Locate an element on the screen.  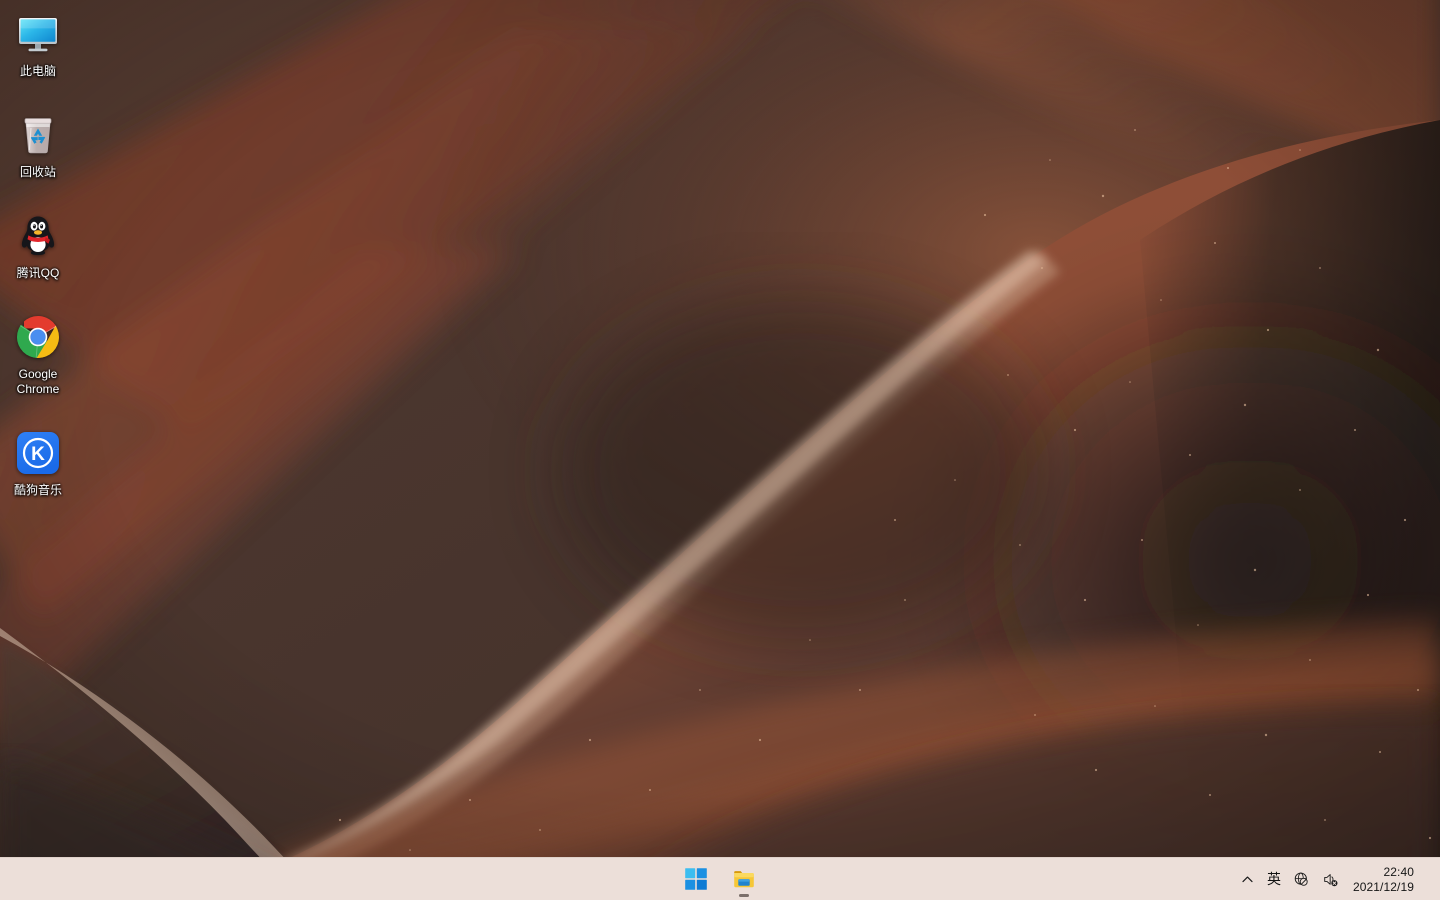
speaker-muted-icon is located at coordinates (1331, 880).